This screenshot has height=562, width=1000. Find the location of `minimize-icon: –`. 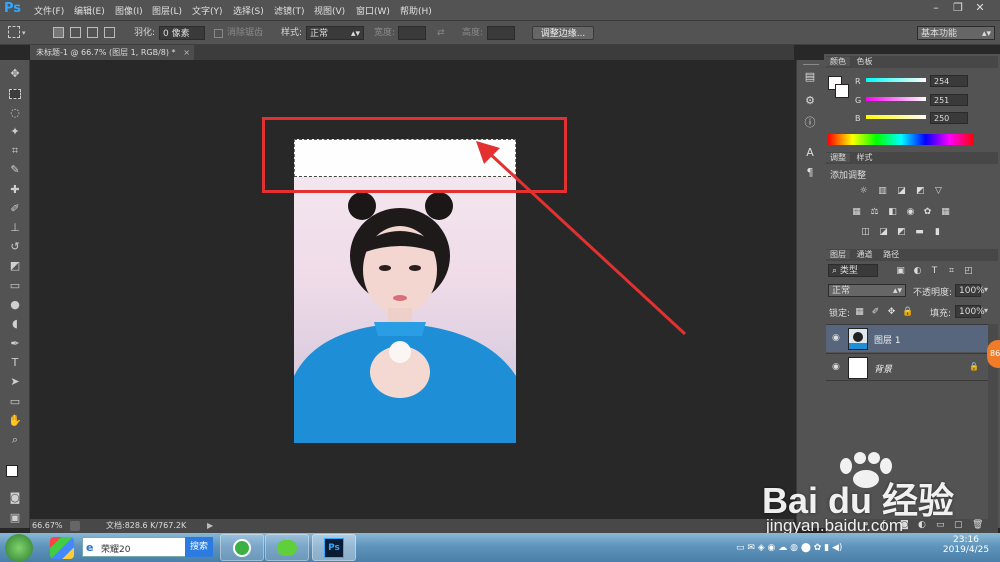

minimize-icon: – is located at coordinates (936, 8).